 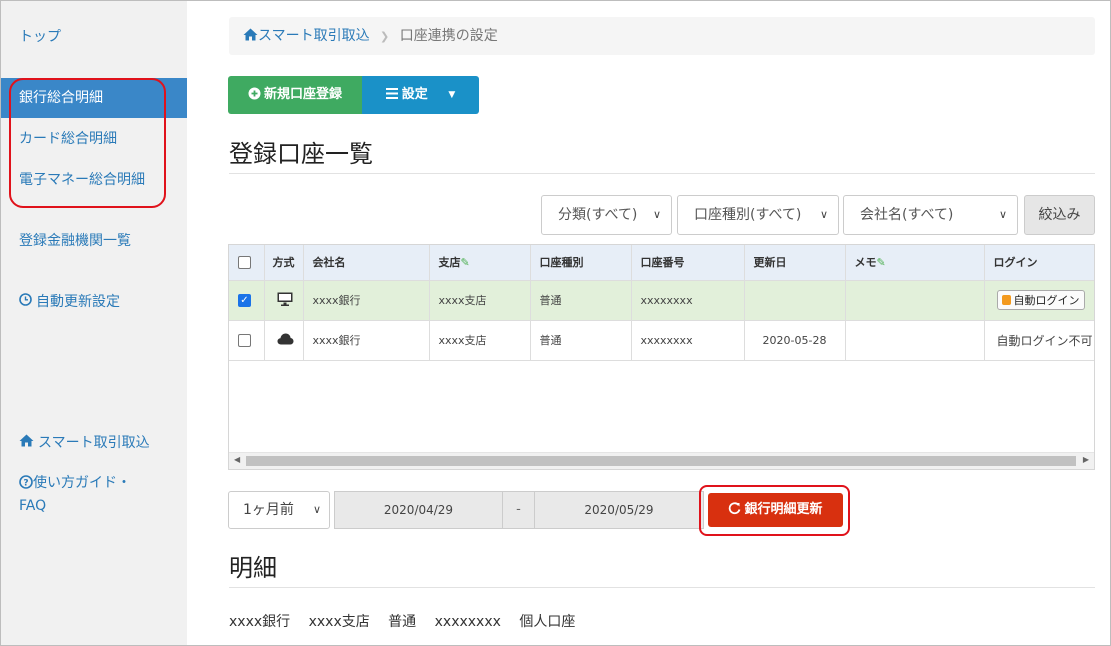 I want to click on table-row: ✓ xxxx銀行 xxxx支店 普通 xxxxxxxx 自動ログイン, so click(x=661, y=300).